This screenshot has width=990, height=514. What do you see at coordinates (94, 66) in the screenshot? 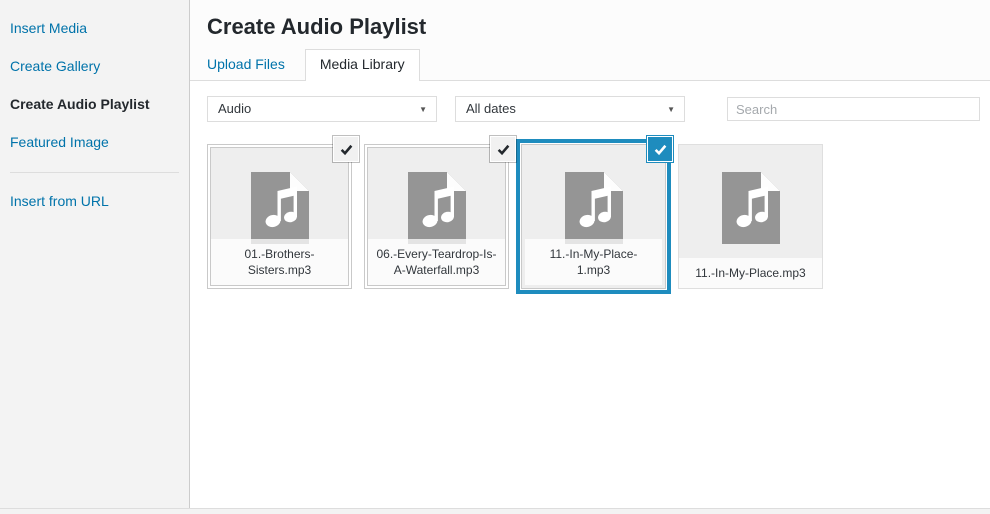
I see `sidebar-item-create-gallery: Create Gallery` at bounding box center [94, 66].